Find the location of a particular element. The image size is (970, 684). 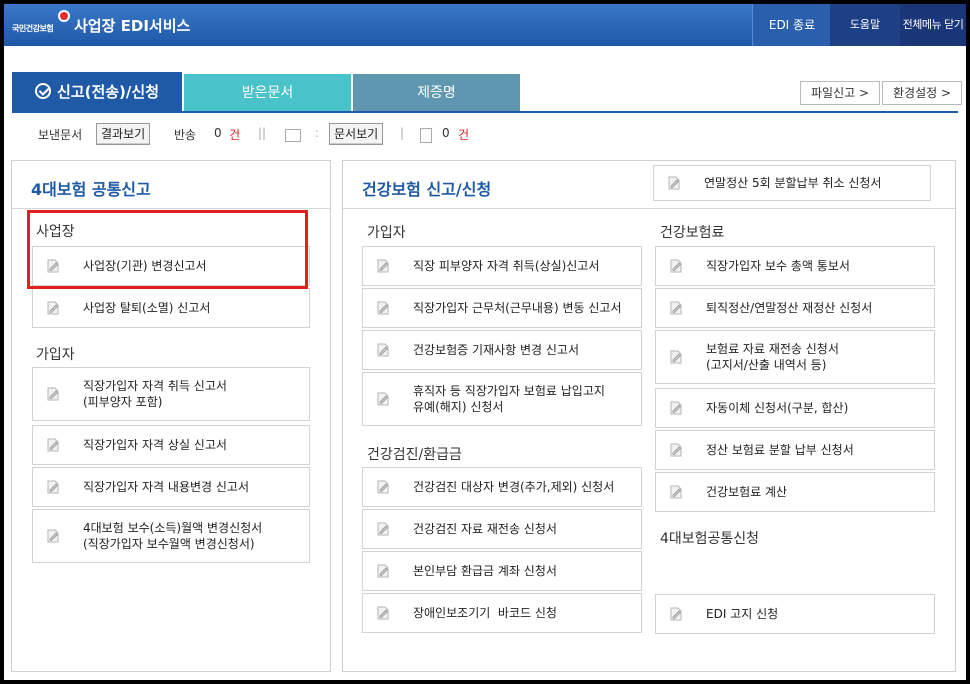

form-item-label: 정산 보험료 분할 납부 신청서 is located at coordinates (780, 450).